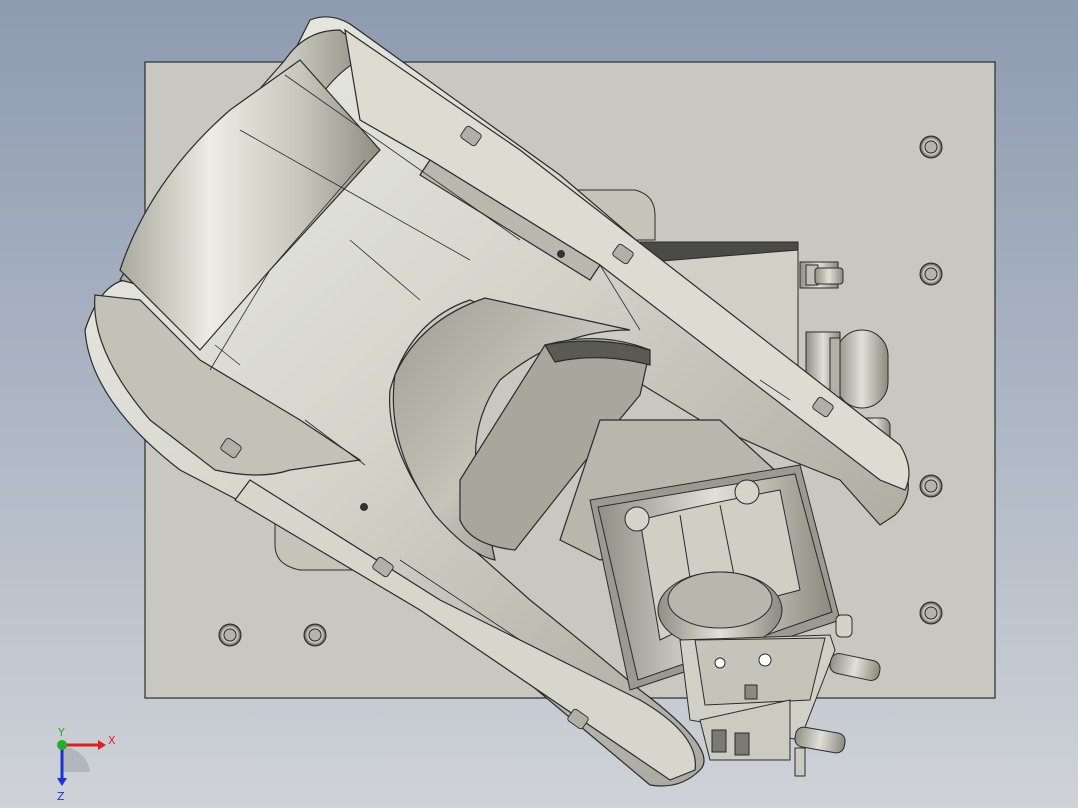  Describe the element at coordinates (61, 796) in the screenshot. I see `z-axis-label: Z` at that location.